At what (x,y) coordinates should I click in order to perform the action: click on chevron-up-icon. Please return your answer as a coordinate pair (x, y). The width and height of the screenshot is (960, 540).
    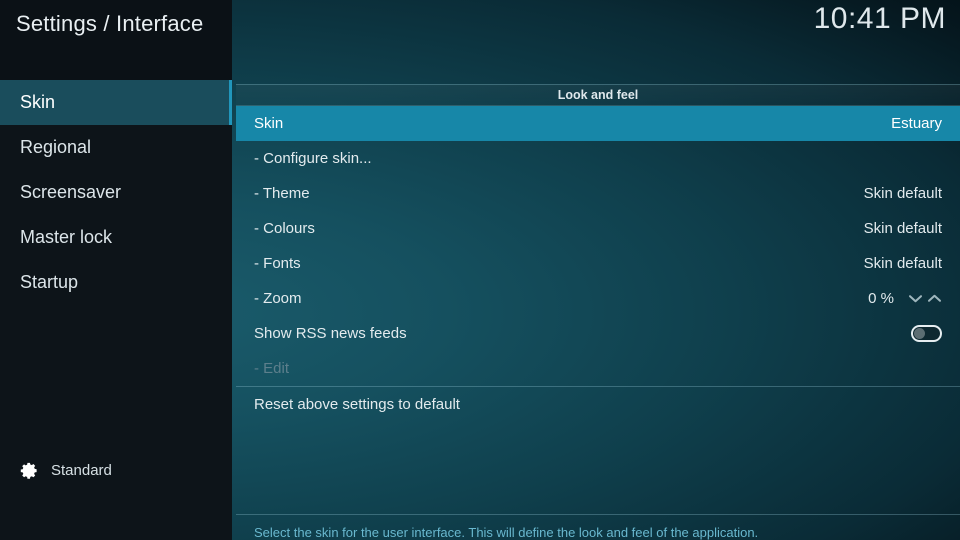
    Looking at the image, I should click on (934, 298).